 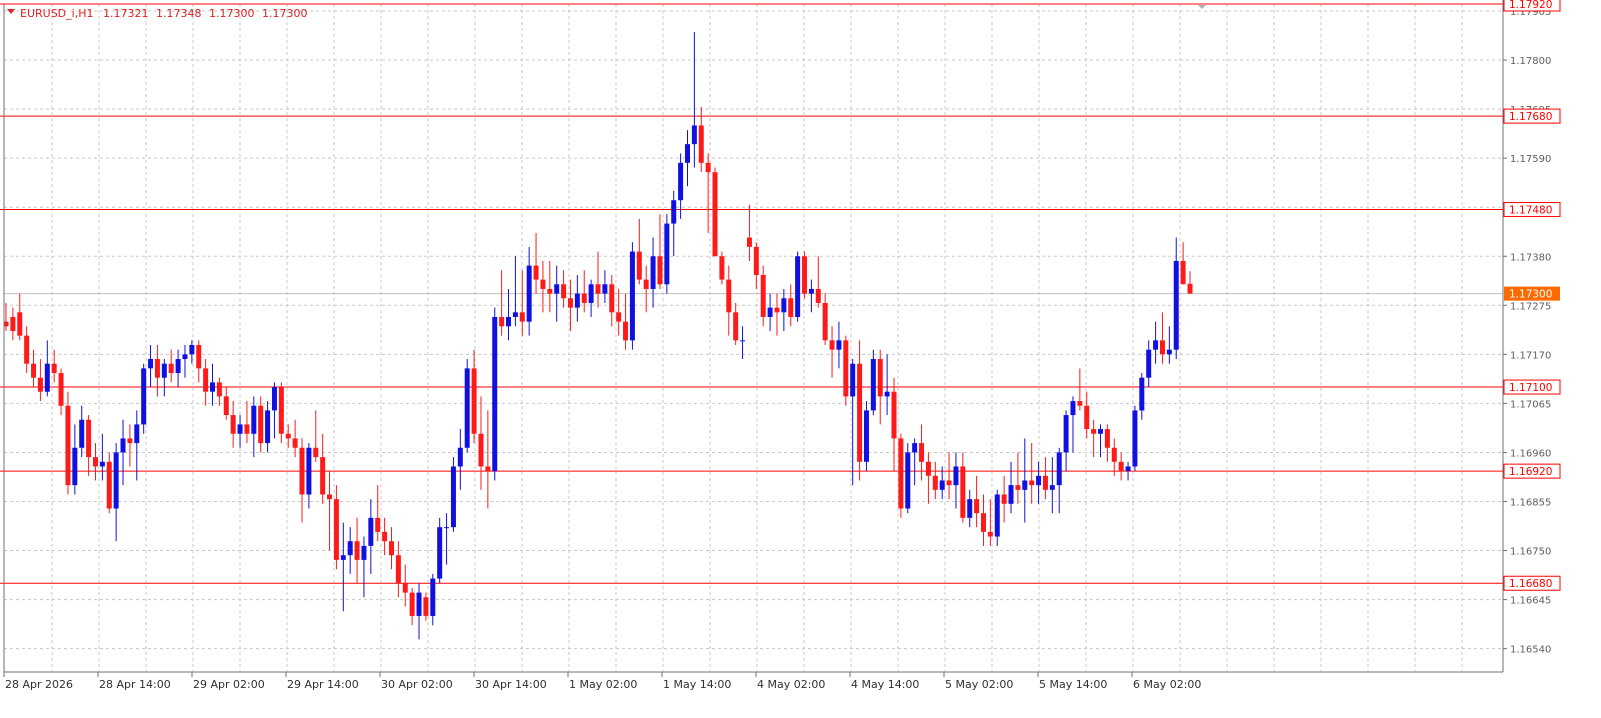 I want to click on header-low: 1.17300, so click(x=232, y=13).